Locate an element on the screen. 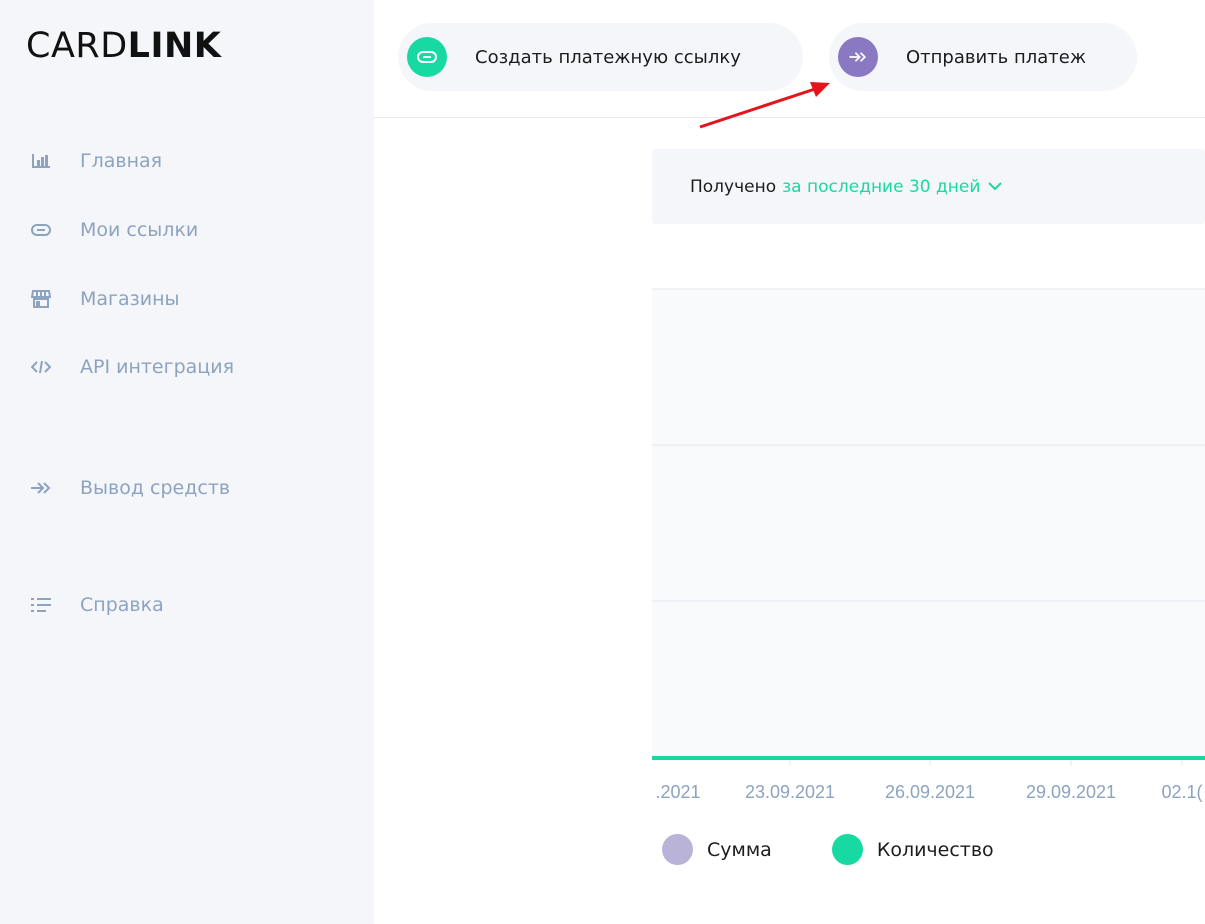 The width and height of the screenshot is (1205, 924). send-payment-button: Отправить платеж is located at coordinates (983, 57).